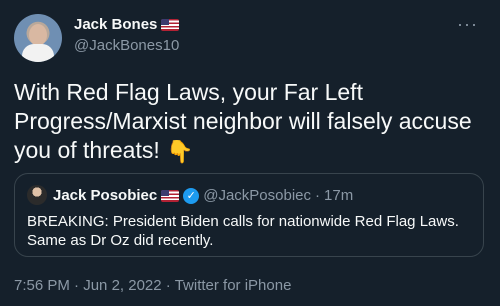 The image size is (500, 306). What do you see at coordinates (42, 285) in the screenshot?
I see `tweet-time: 7:56 PM` at bounding box center [42, 285].